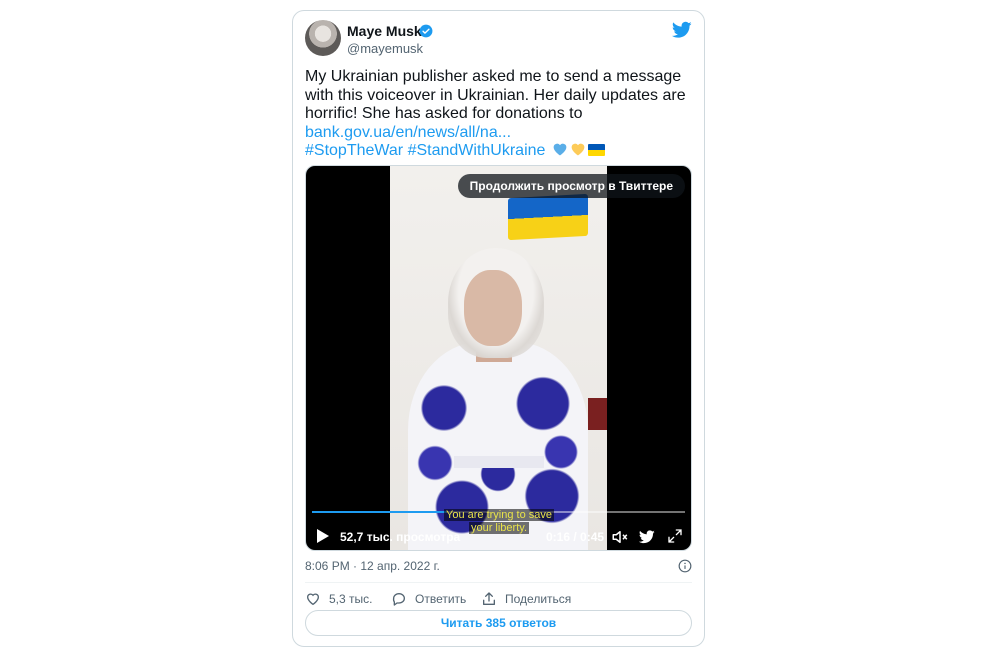 This screenshot has width=1000, height=657. What do you see at coordinates (620, 537) in the screenshot?
I see `mute-icon` at bounding box center [620, 537].